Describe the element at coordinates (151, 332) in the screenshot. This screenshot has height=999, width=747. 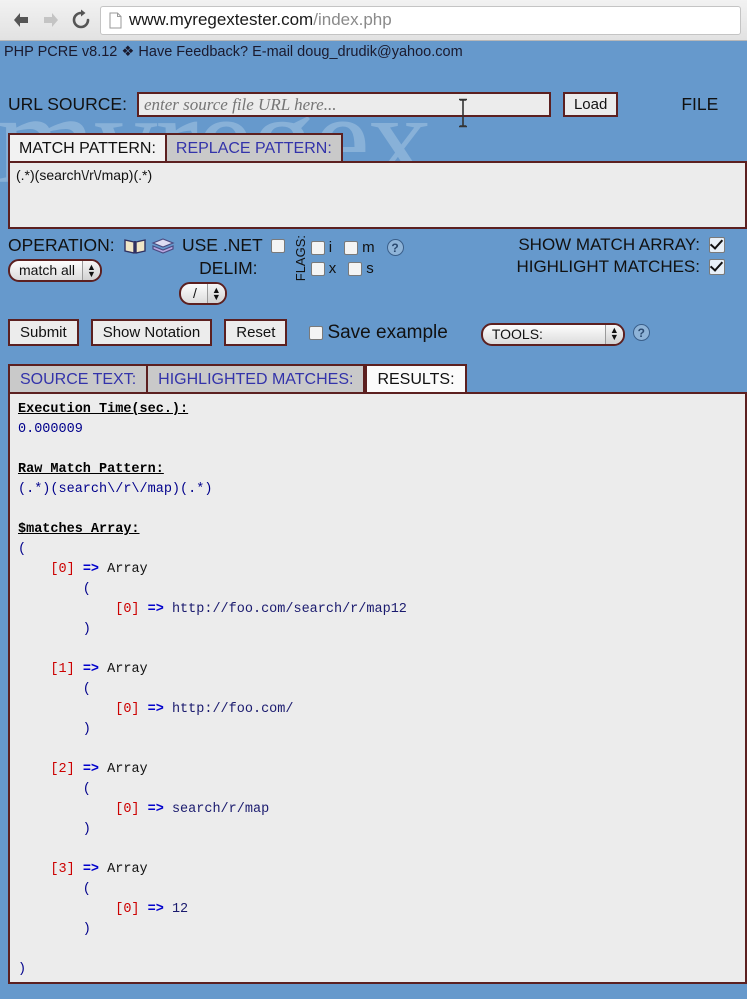
I see `show-notation-button: Show Notation` at that location.